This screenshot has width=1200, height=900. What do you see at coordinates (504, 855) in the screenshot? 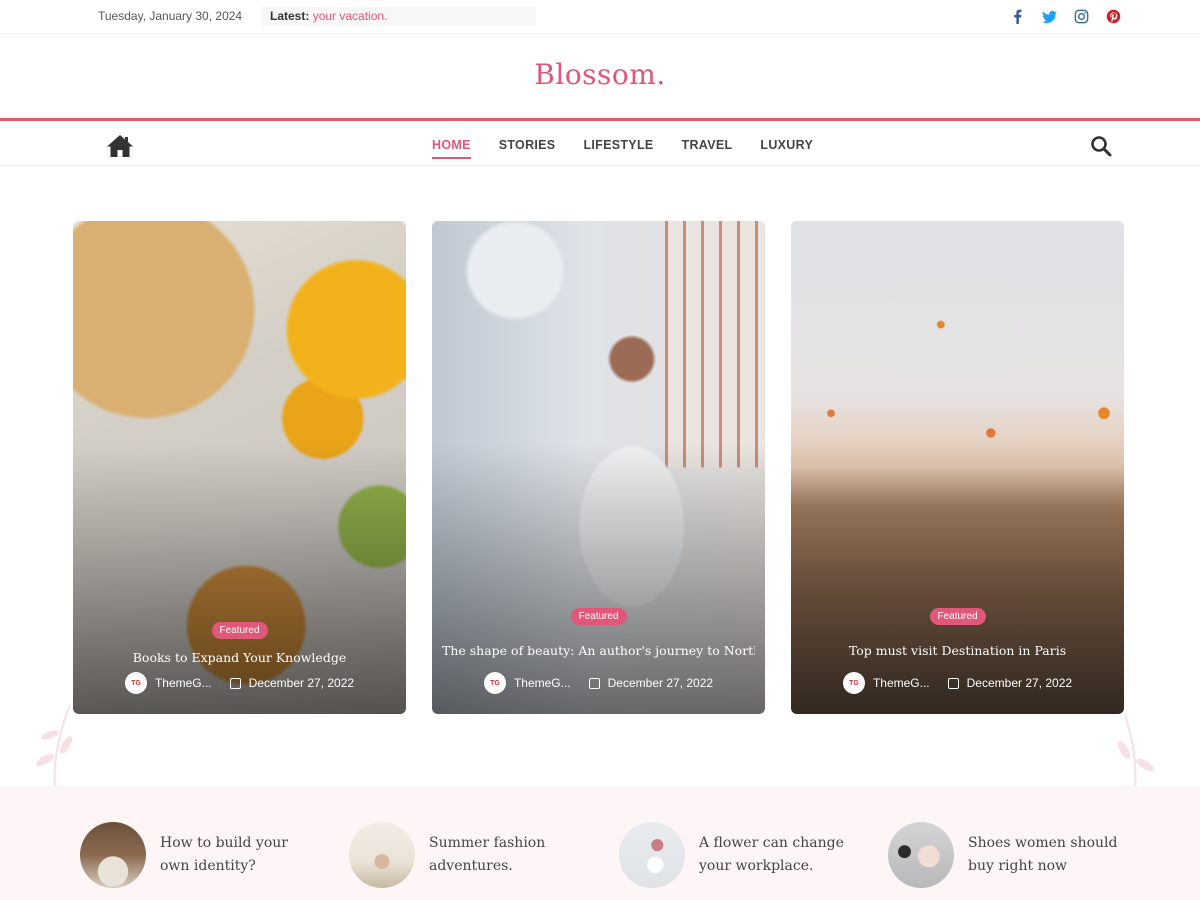
I see `recent-post-title: Summer fashion adventures.` at bounding box center [504, 855].